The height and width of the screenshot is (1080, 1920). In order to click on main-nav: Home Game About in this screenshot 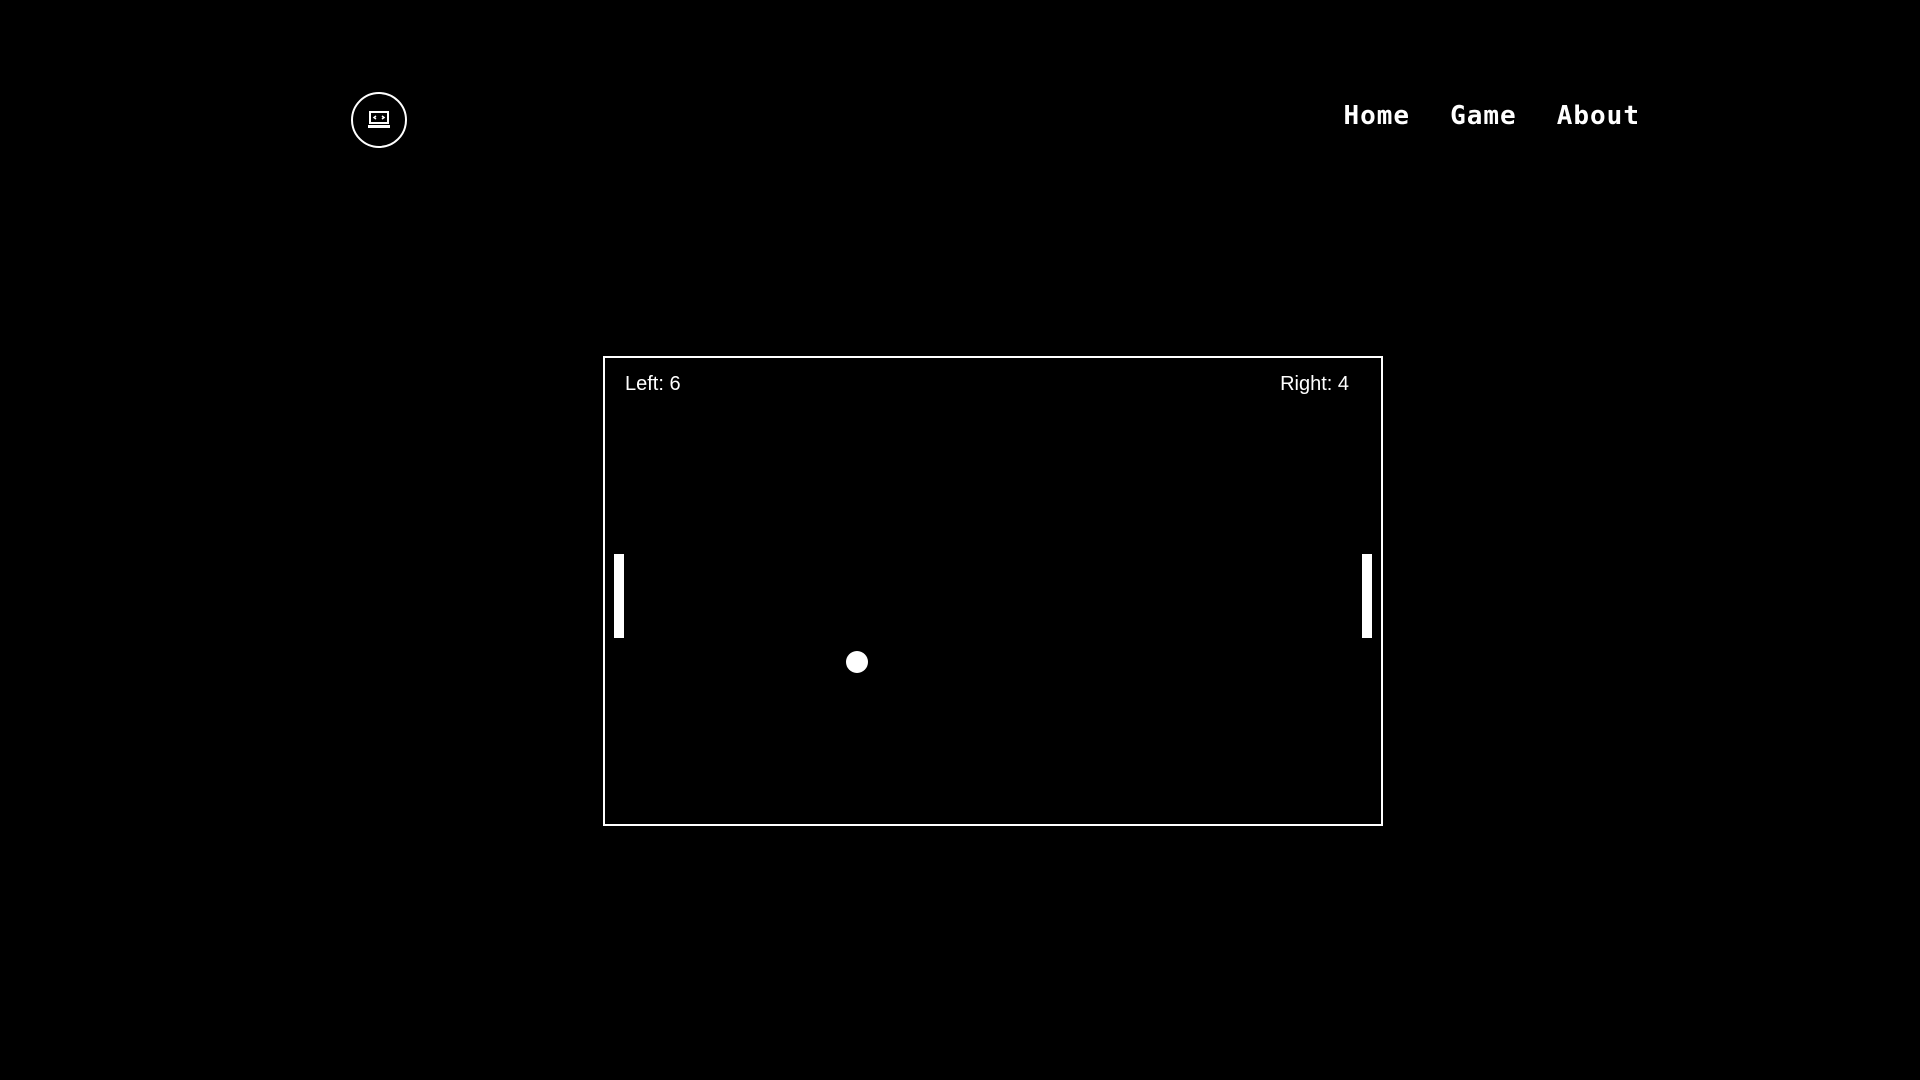, I will do `click(1470, 116)`.